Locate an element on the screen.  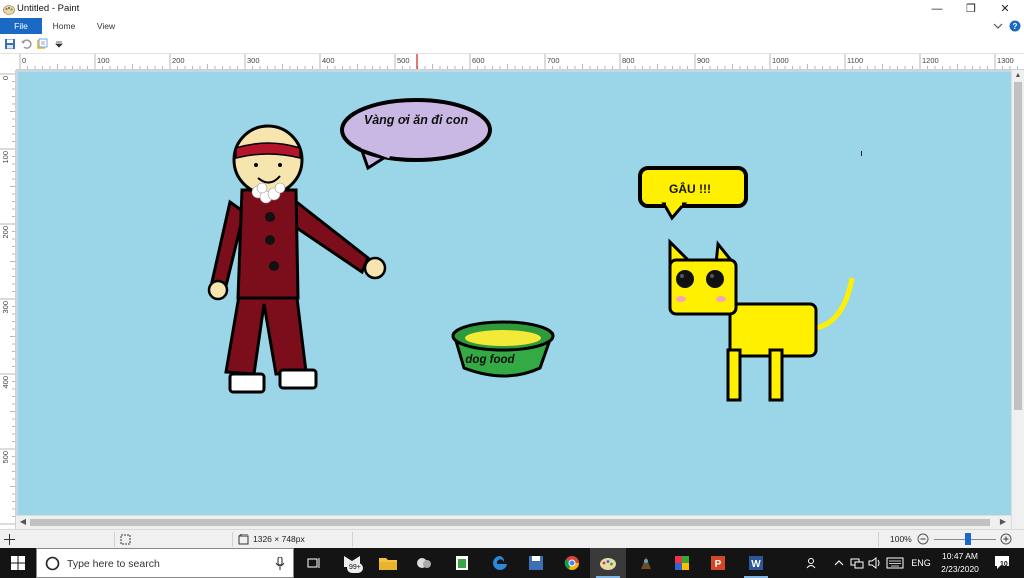
taskbar-app-office is located at coordinates (682, 563).